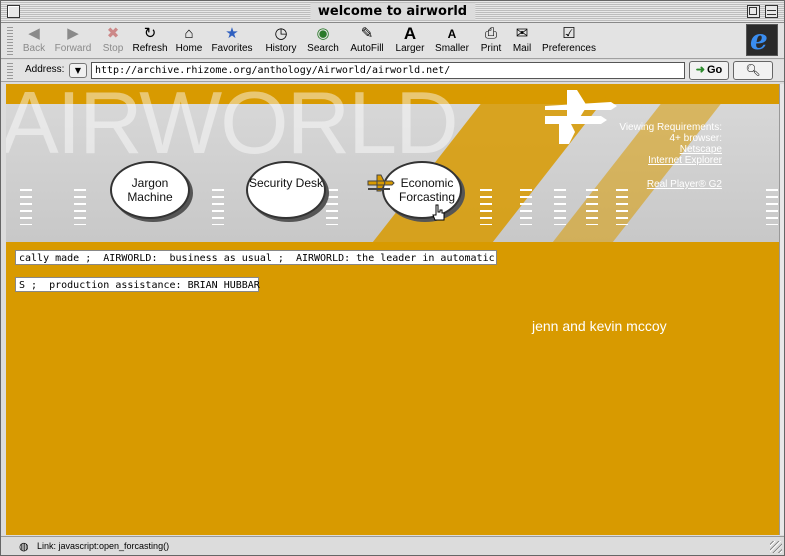  I want to click on mail-button: ✉ Mail, so click(522, 39).